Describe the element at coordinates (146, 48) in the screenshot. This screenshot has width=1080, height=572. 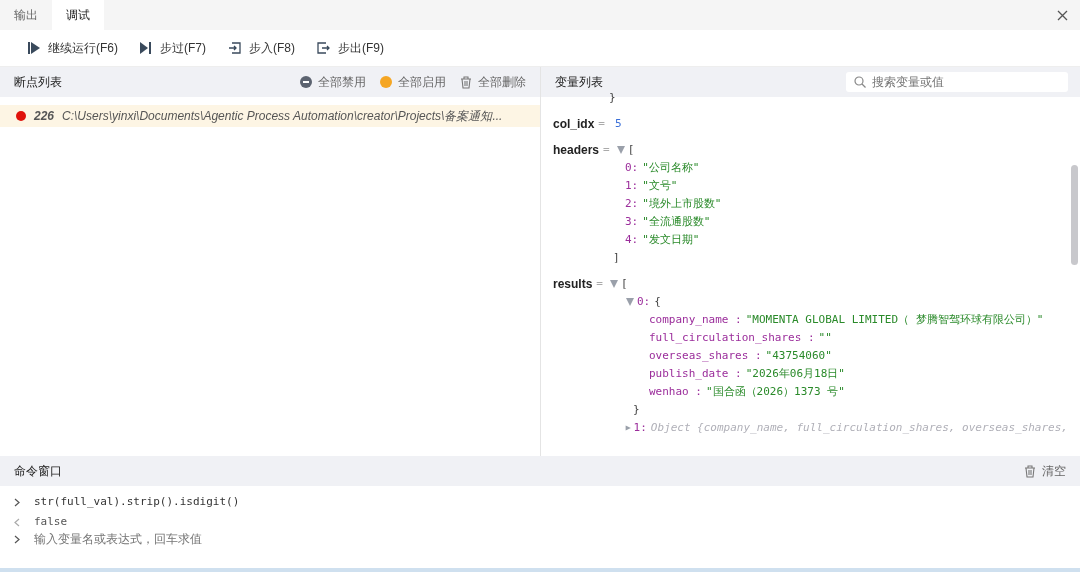
I see `step-over-icon` at that location.